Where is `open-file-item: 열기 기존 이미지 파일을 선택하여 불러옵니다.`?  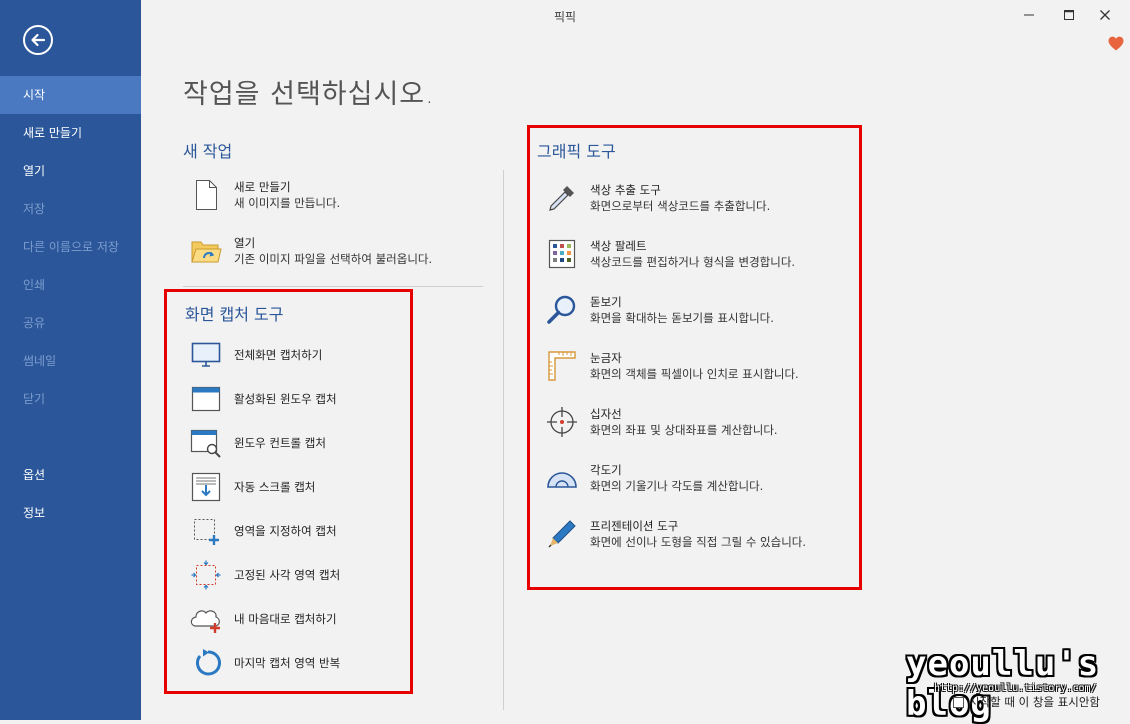
open-file-item: 열기 기존 이미지 파일을 선택하여 불러옵니다. is located at coordinates (311, 251).